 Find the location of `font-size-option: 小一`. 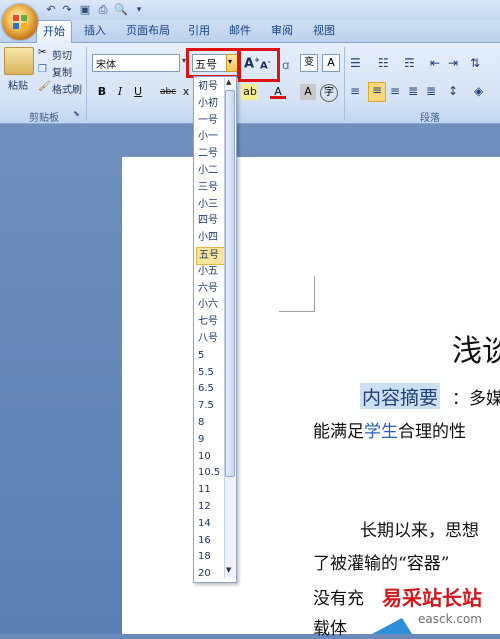

font-size-option: 小一 is located at coordinates (210, 137).